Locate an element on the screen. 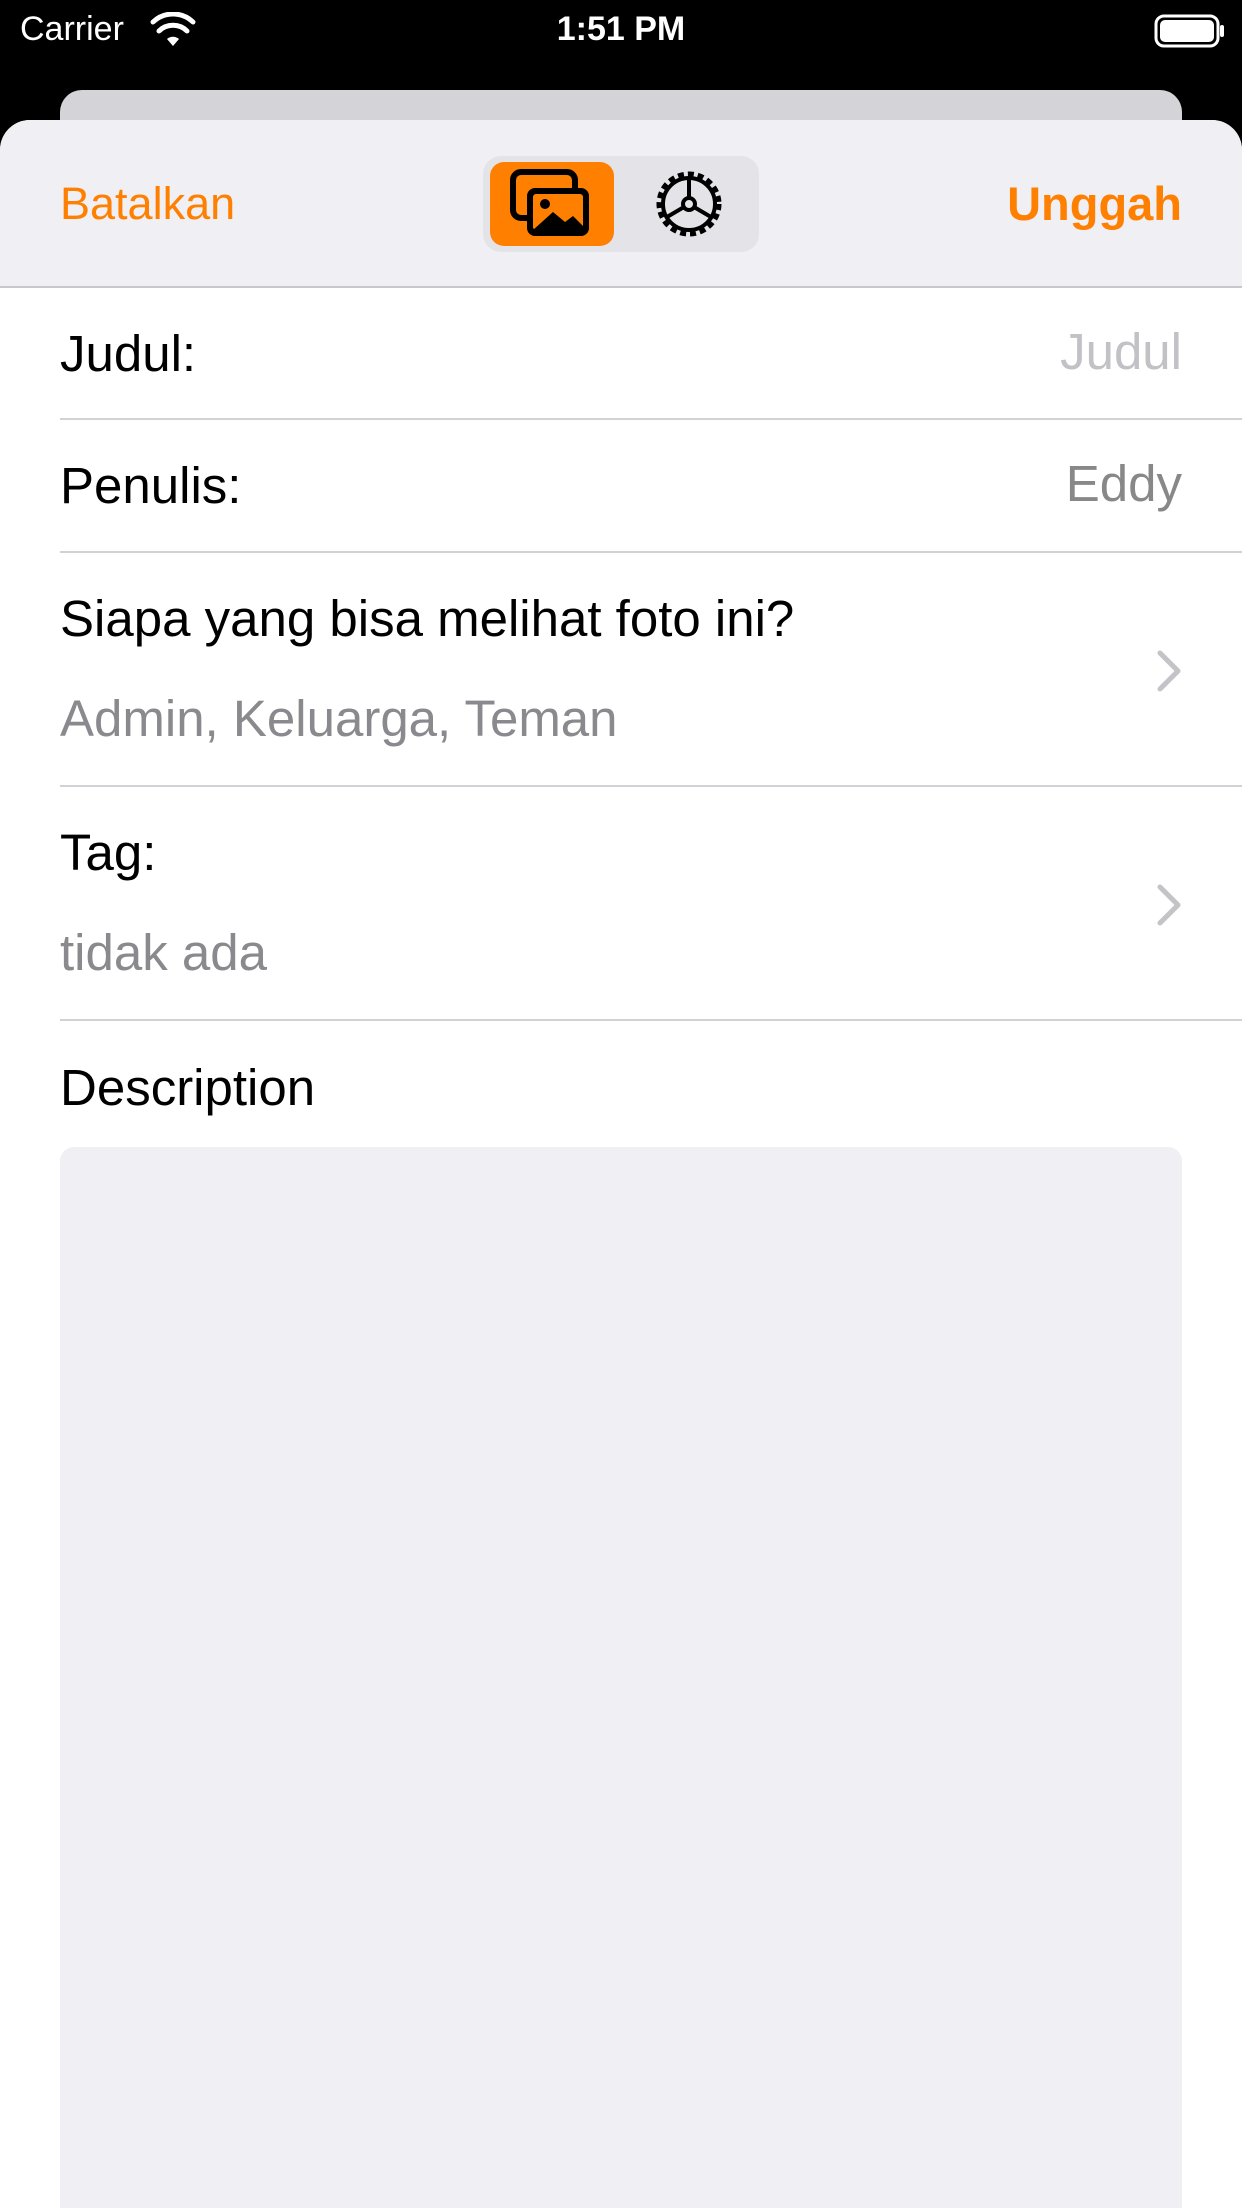 The width and height of the screenshot is (1242, 2208). status-time: 1:51 PM is located at coordinates (621, 29).